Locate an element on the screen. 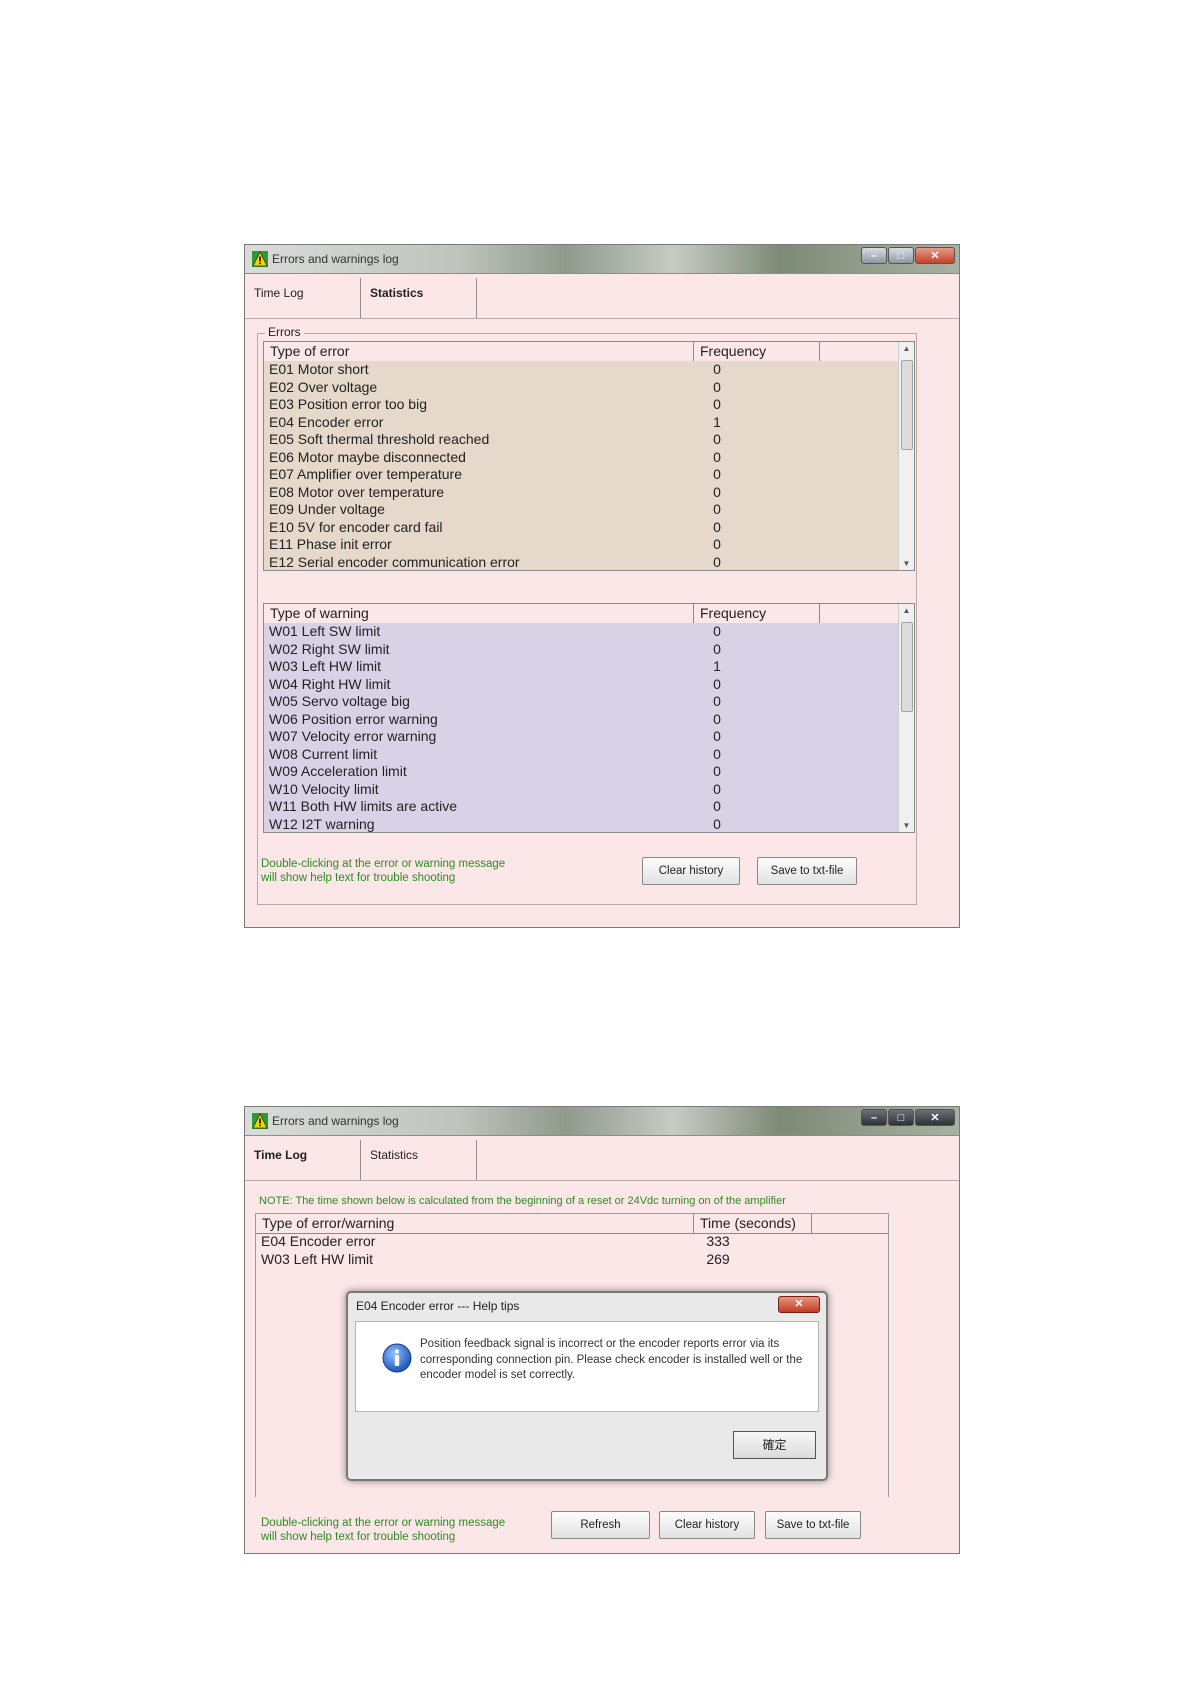 This screenshot has height=1683, width=1191. warning-row: W06 Position error warning 0 is located at coordinates (582, 720).